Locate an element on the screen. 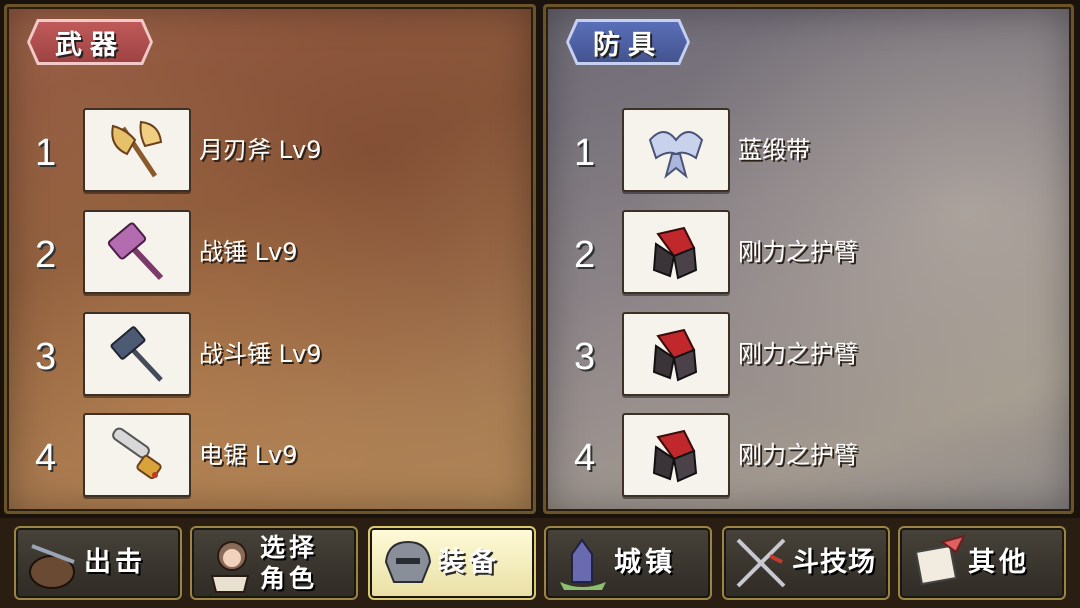  select-character-line1: 选择 is located at coordinates (289, 547).